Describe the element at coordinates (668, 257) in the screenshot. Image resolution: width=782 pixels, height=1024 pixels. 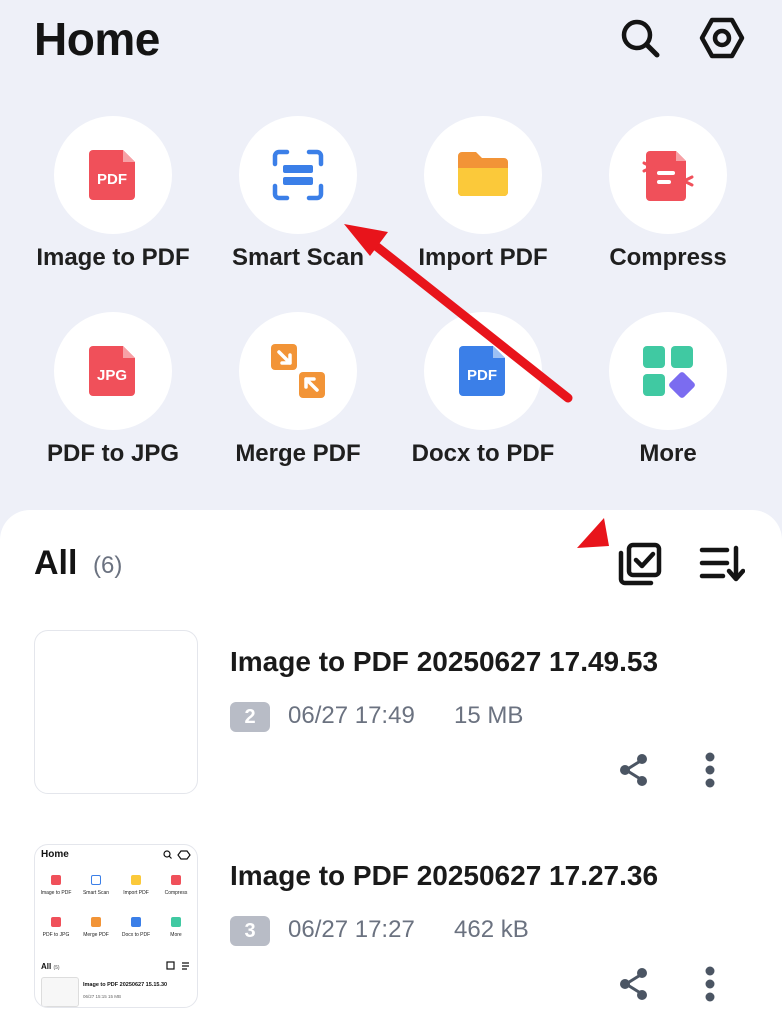
I see `tool-label: Compress` at that location.